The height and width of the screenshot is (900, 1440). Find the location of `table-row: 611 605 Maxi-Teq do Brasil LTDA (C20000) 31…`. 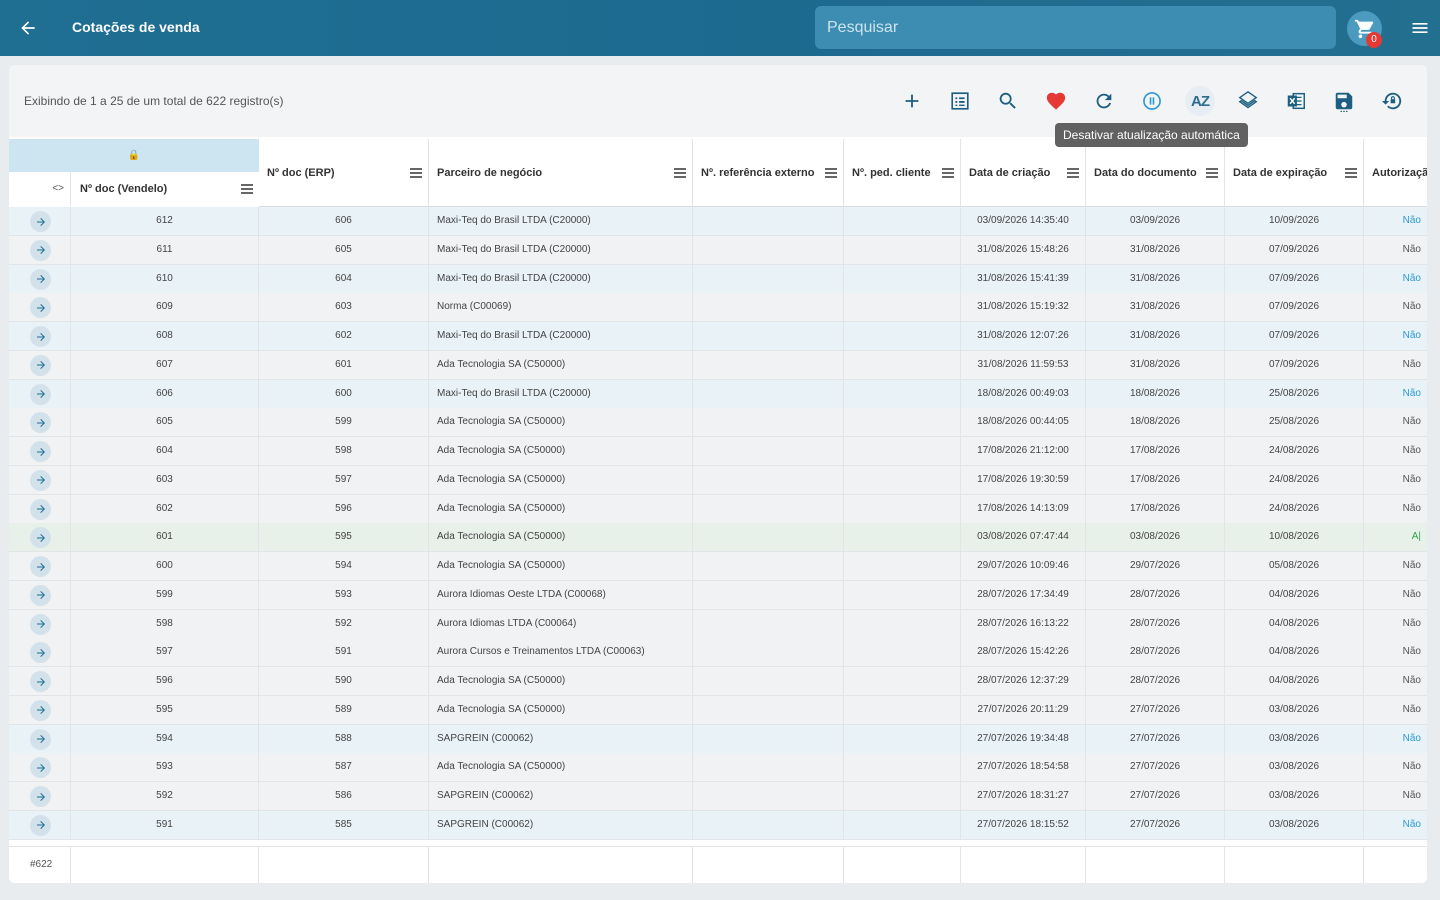

table-row: 611 605 Maxi-Teq do Brasil LTDA (C20000) 31… is located at coordinates (718, 250).